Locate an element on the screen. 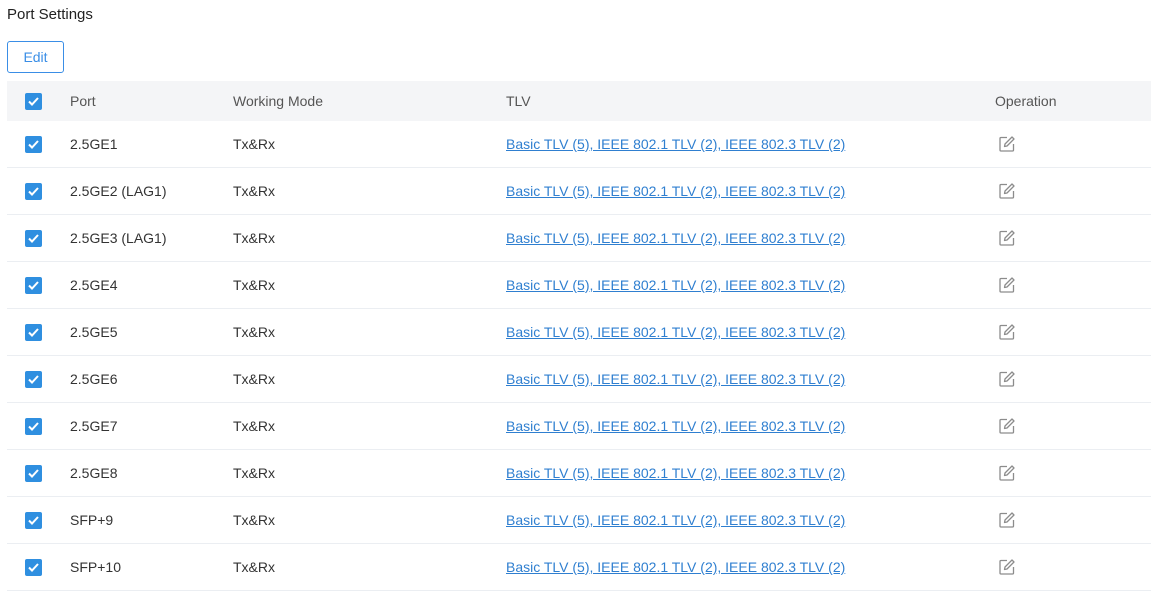  port-cell: SFP+10 is located at coordinates (95, 567).